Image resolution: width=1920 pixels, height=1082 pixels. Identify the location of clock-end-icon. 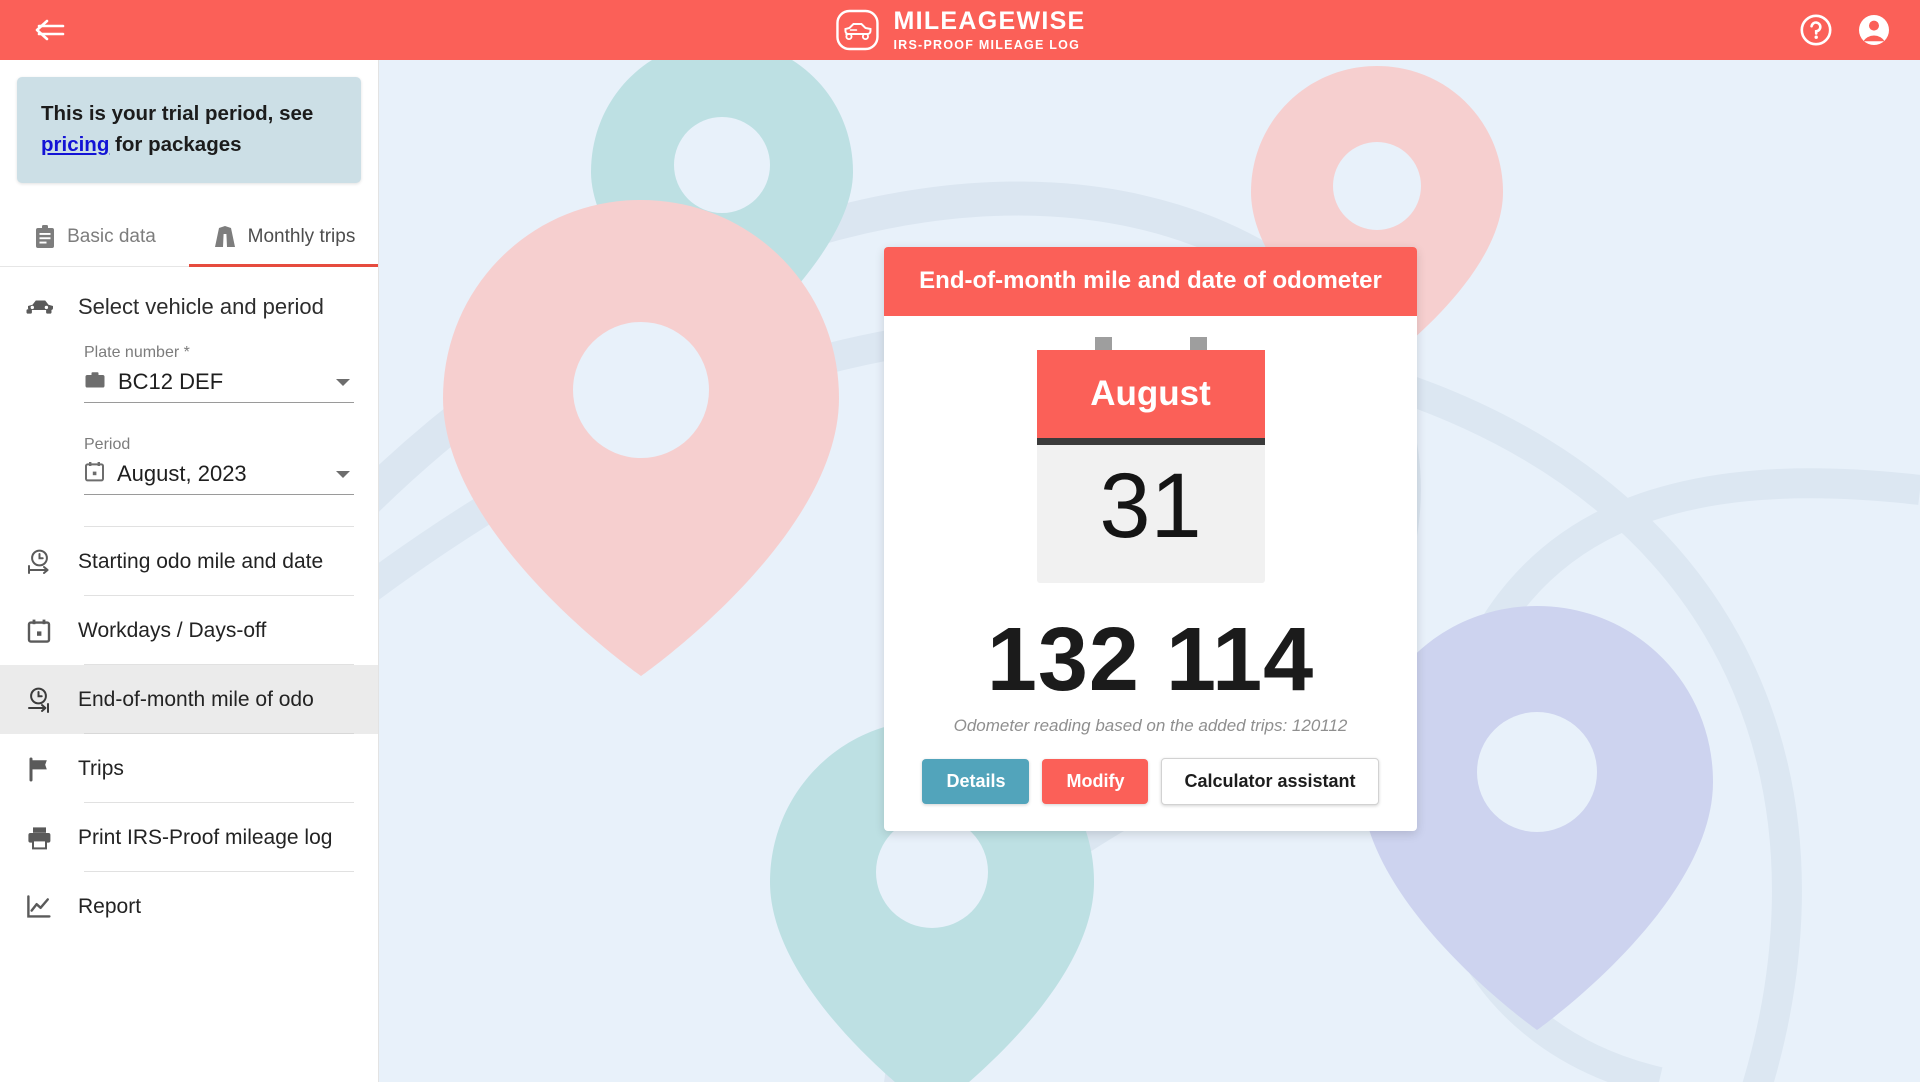
(39, 700).